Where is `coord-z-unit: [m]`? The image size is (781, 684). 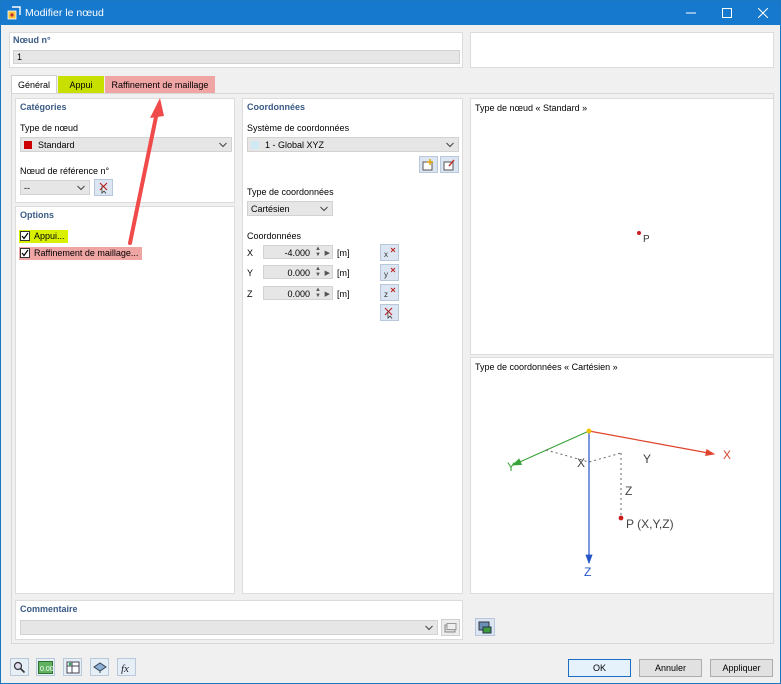 coord-z-unit: [m] is located at coordinates (343, 294).